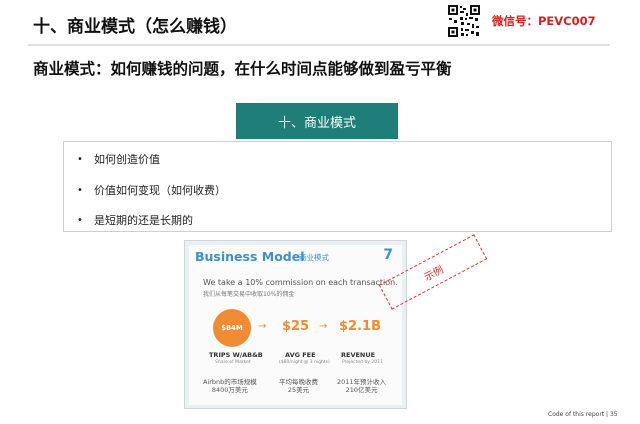 The image size is (640, 424). I want to click on page-subtitle: 商业模式：如何赚钱的问题，在什么时间点能够做到盈亏平衡, so click(242, 69).